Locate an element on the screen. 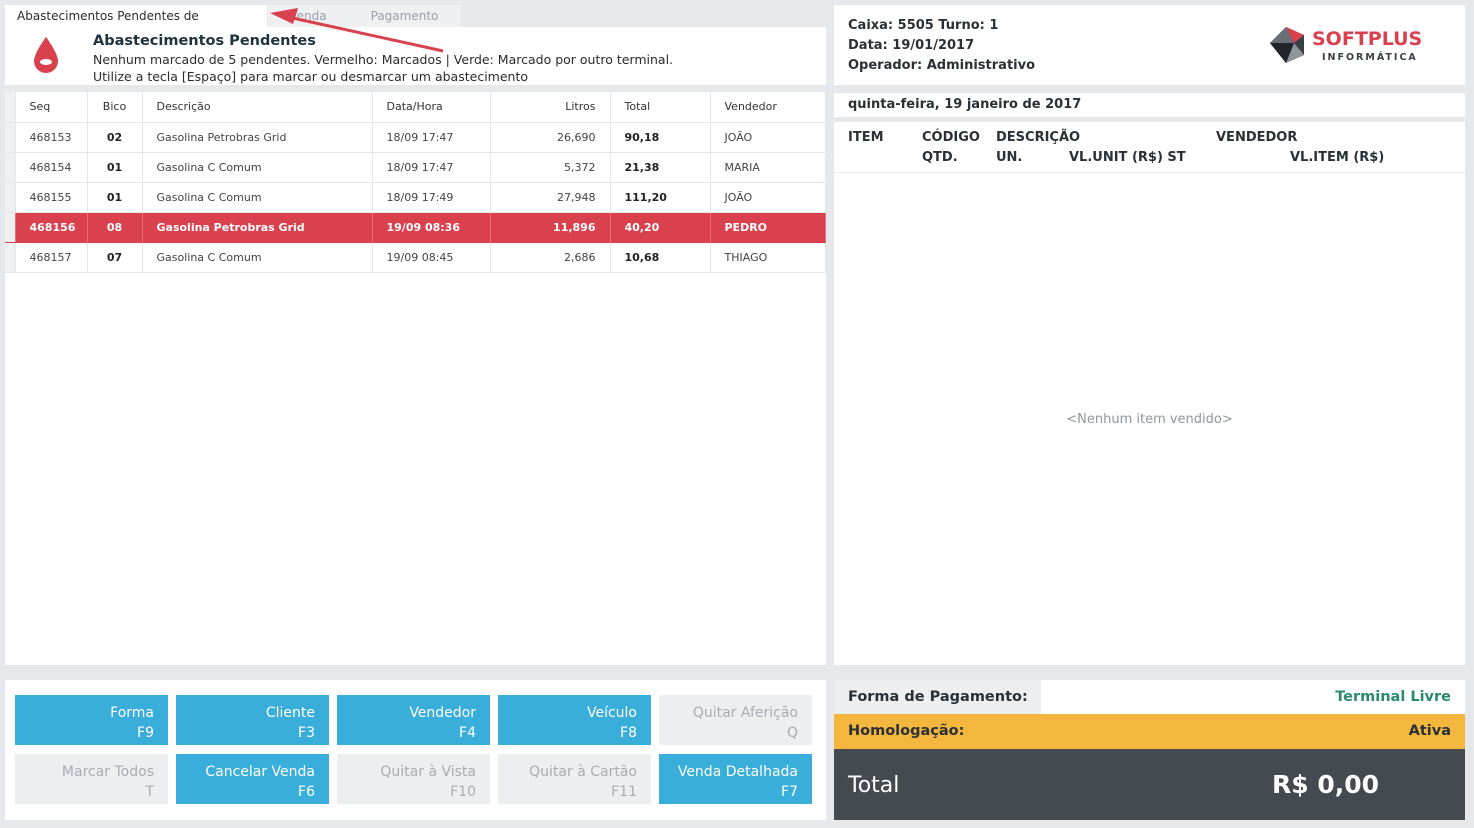 This screenshot has width=1474, height=828. cell-vendedor: PEDRO is located at coordinates (768, 227).